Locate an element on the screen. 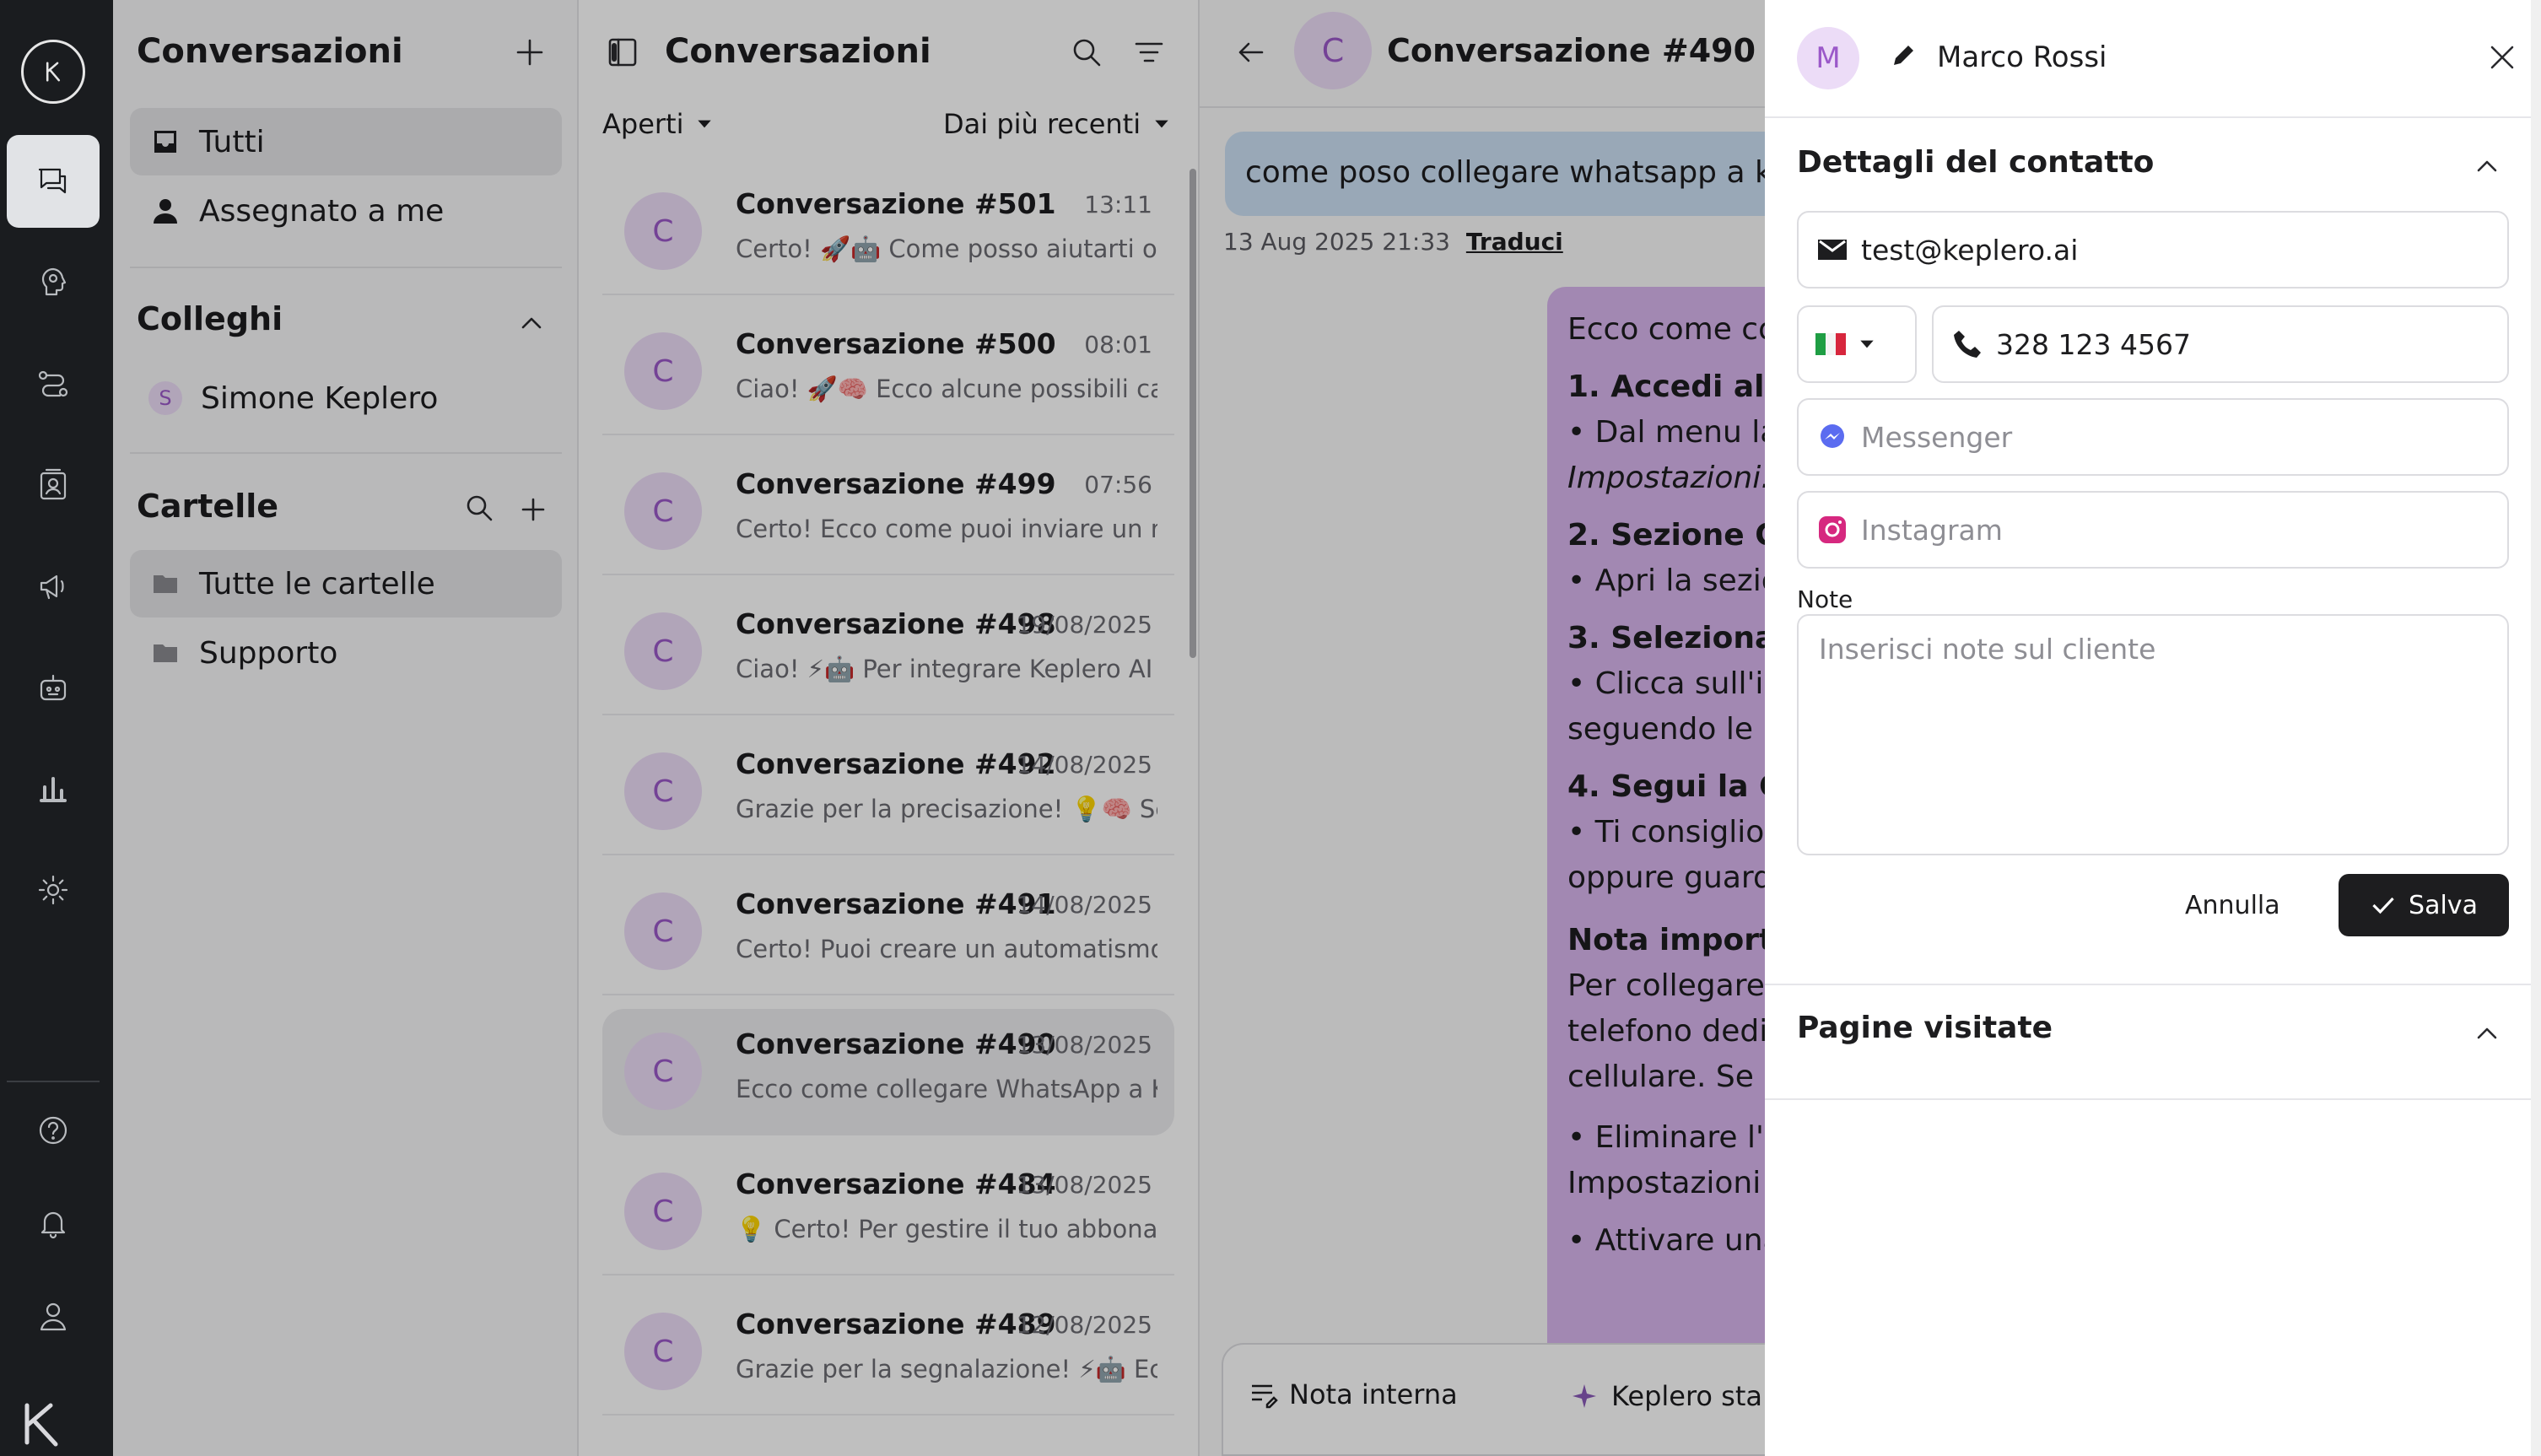  rail-bots-button is located at coordinates (53, 688).